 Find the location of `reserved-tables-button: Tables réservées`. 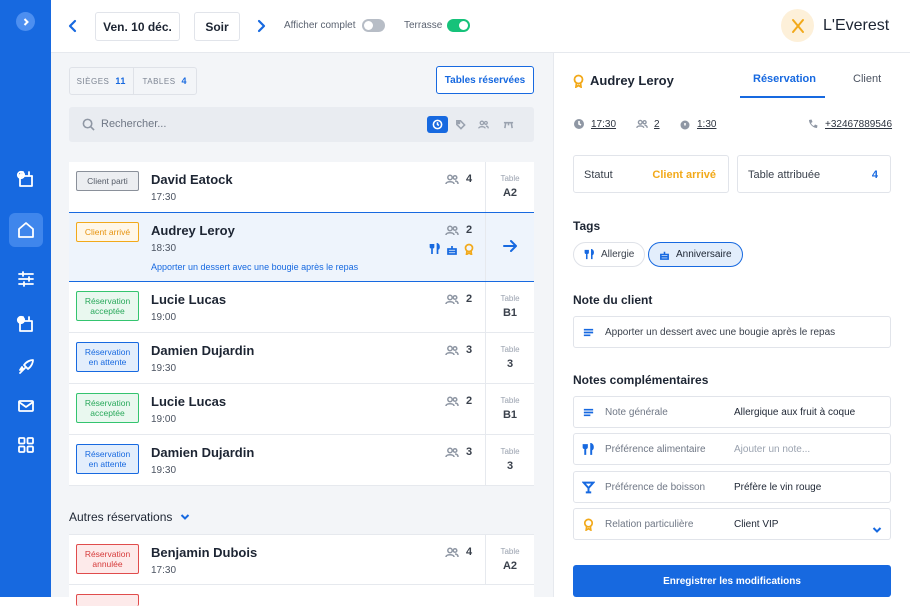

reserved-tables-button: Tables réservées is located at coordinates (485, 80).